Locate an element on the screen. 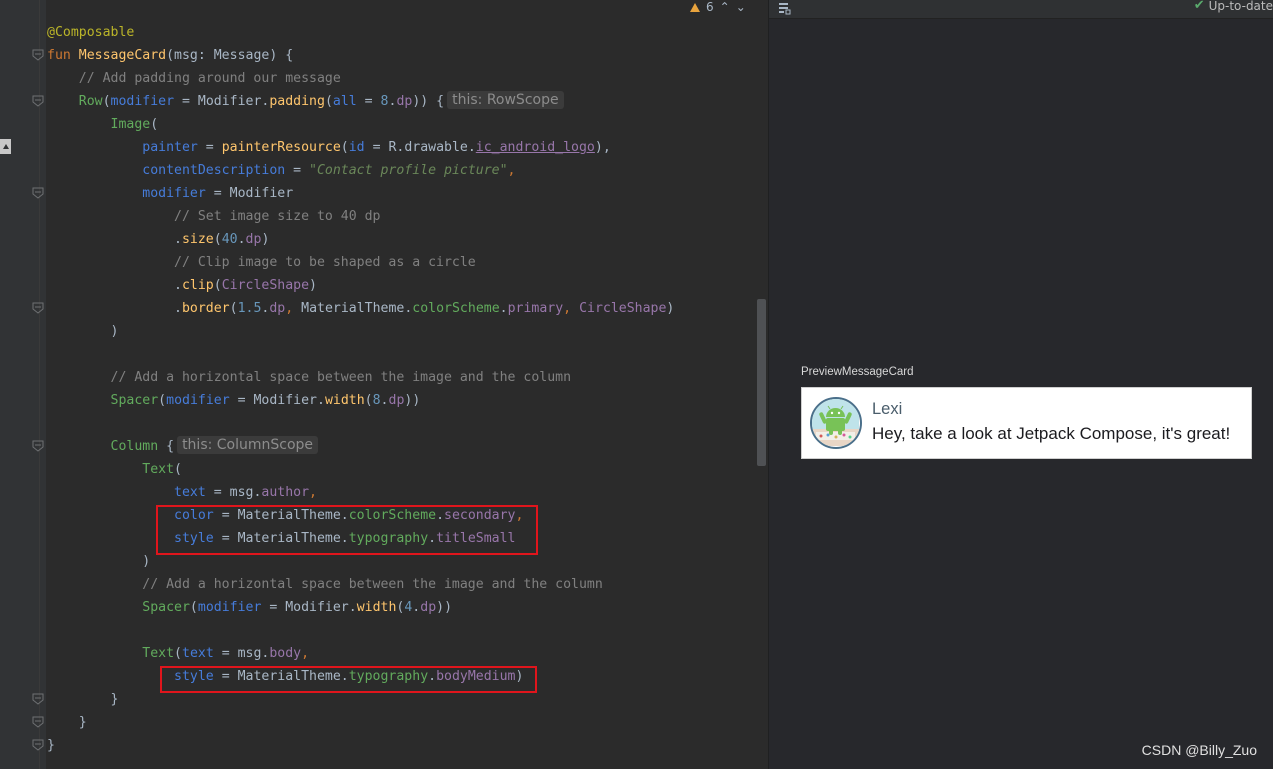 The height and width of the screenshot is (769, 1273). editor-scrollbar is located at coordinates (761, 382).